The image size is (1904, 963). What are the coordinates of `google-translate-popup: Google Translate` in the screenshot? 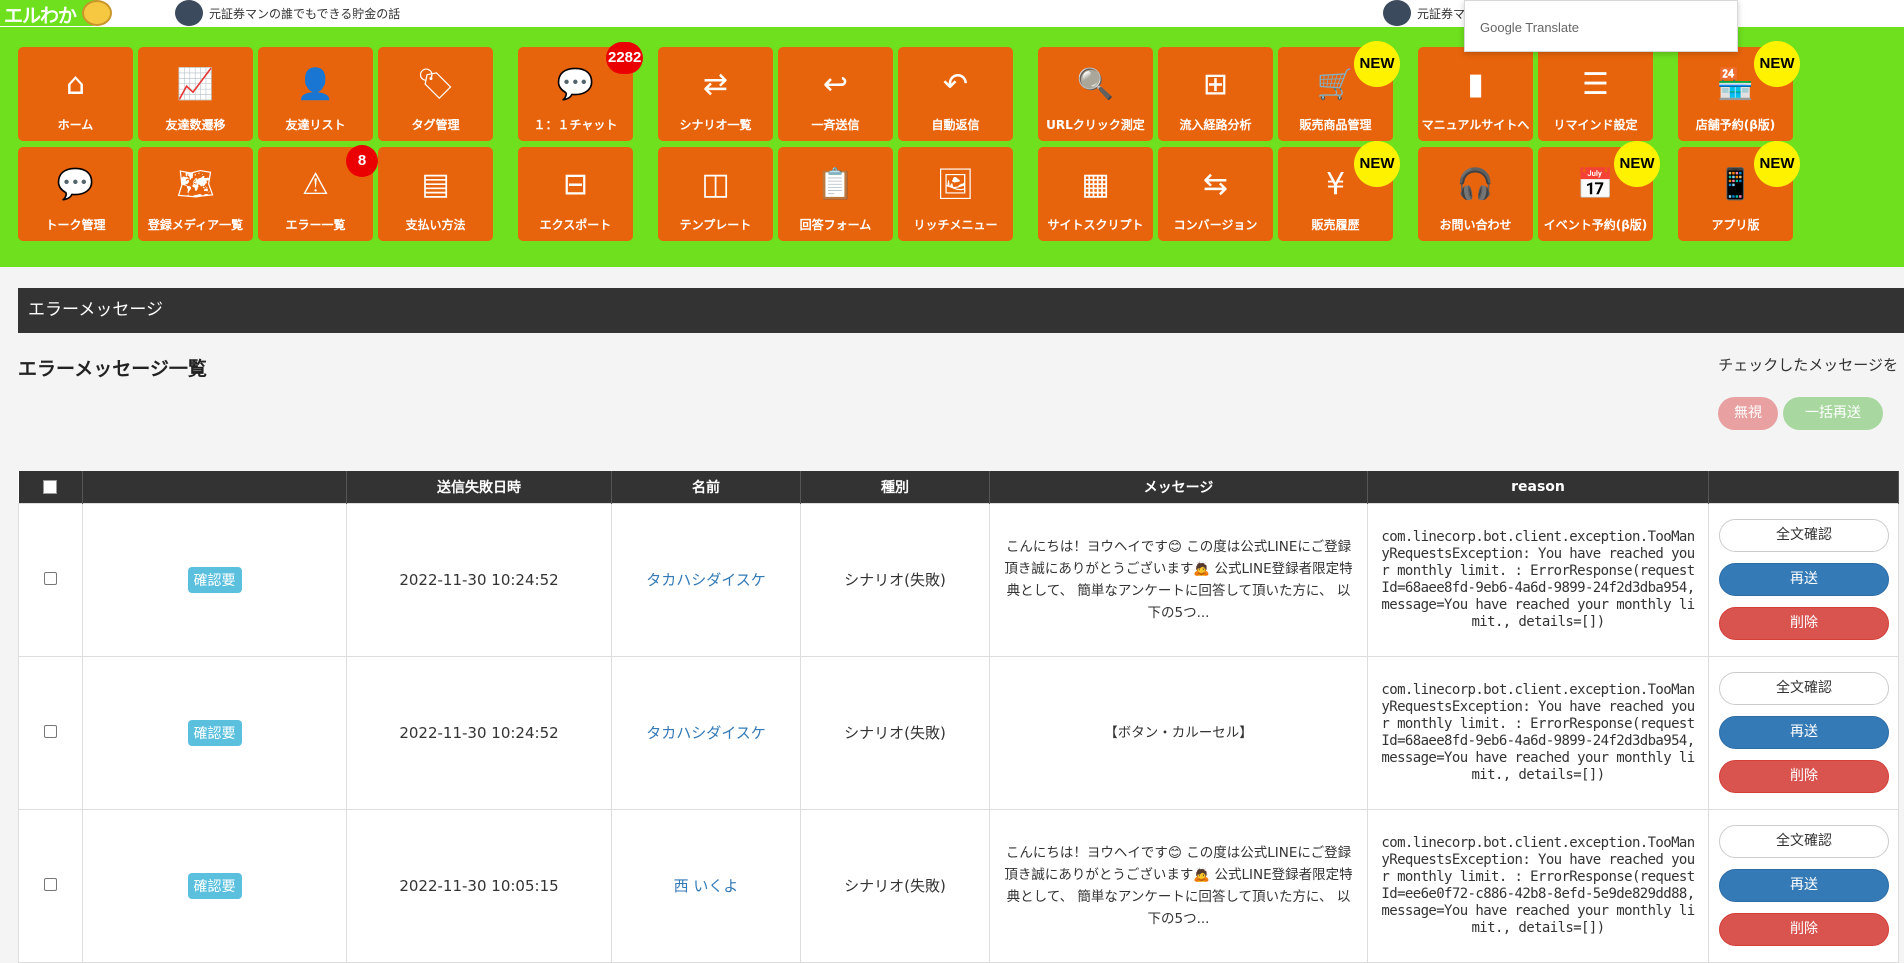 It's located at (1601, 26).